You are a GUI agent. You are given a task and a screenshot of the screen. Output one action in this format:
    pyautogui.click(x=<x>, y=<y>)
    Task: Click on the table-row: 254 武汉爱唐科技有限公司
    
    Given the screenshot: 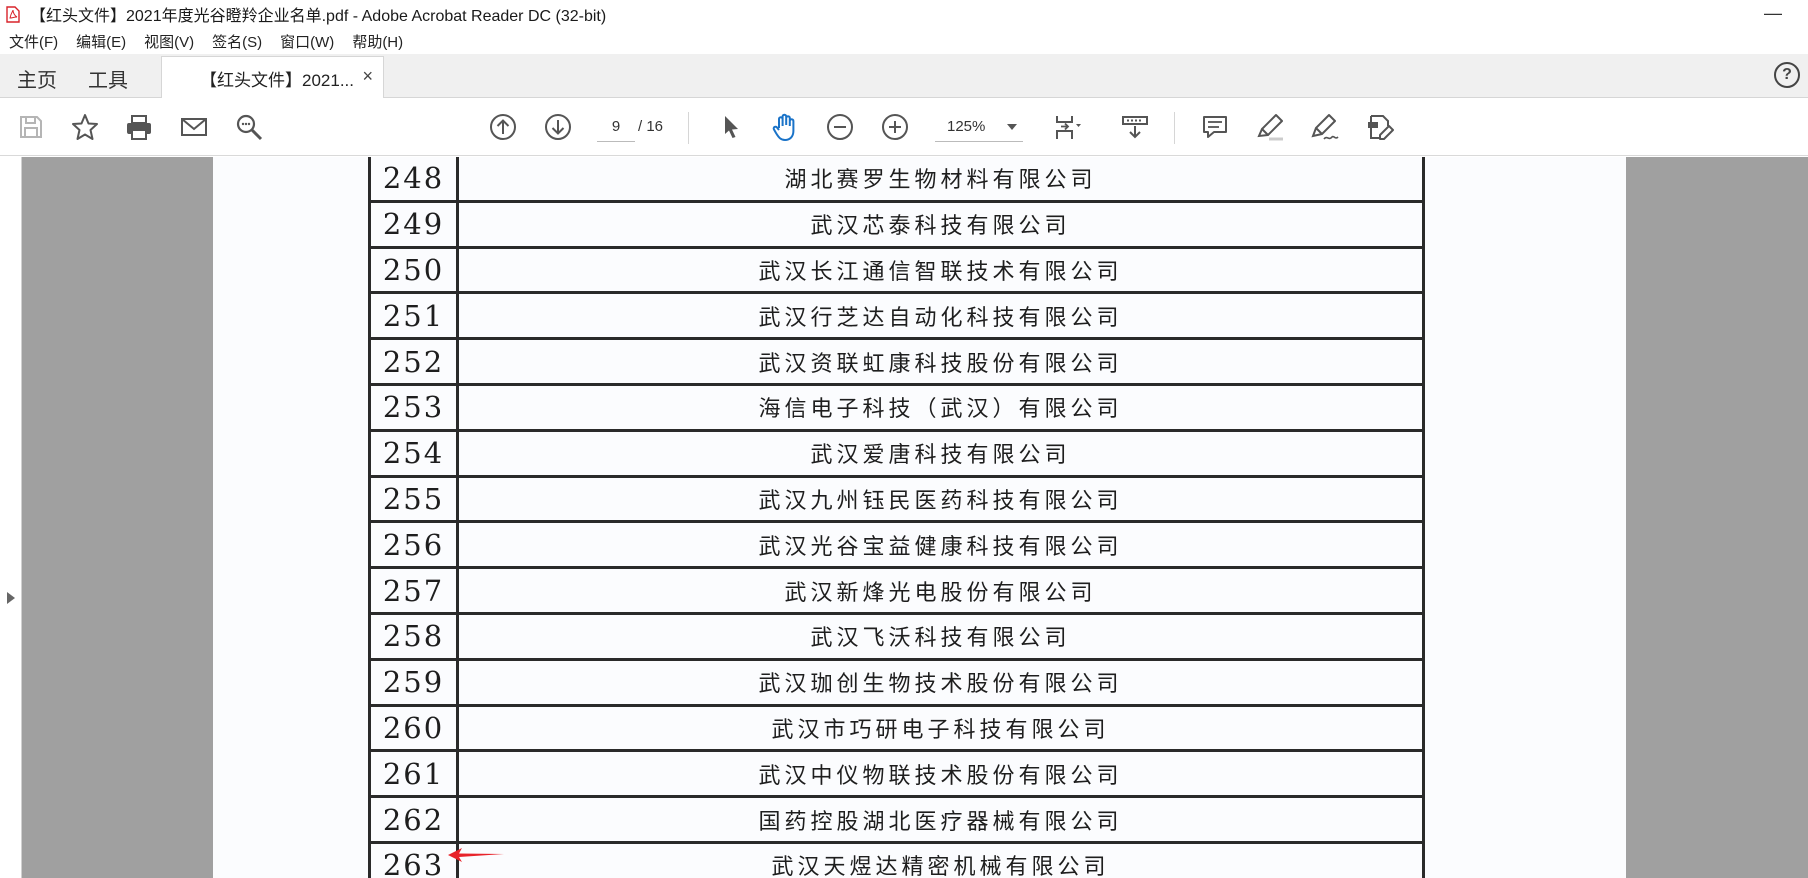 What is the action you would take?
    pyautogui.click(x=896, y=454)
    